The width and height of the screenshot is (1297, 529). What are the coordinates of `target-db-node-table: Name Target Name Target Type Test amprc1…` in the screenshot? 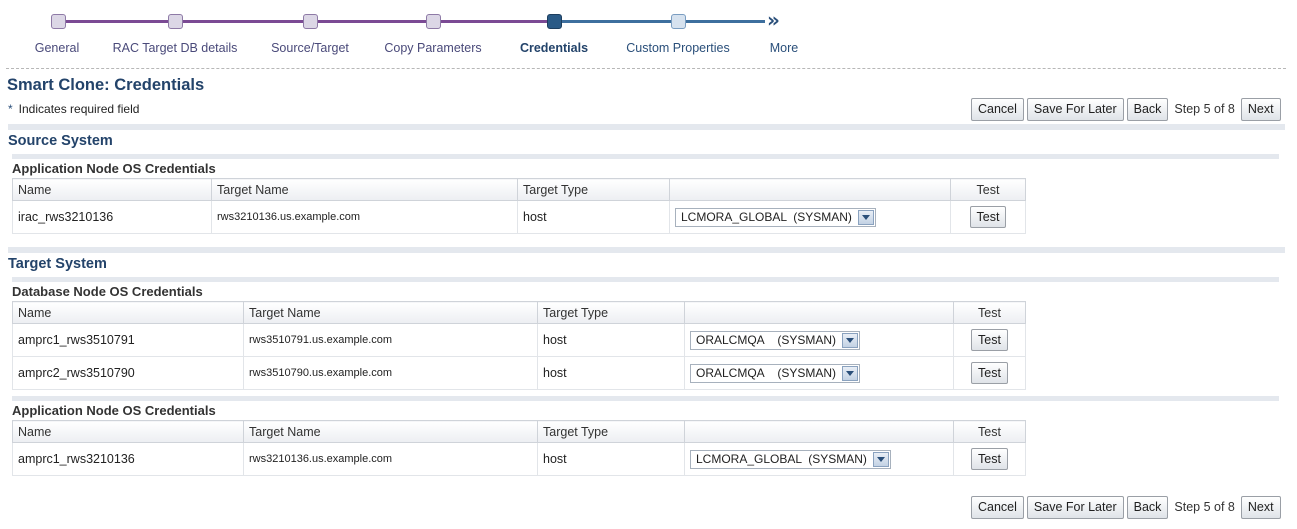 It's located at (519, 345).